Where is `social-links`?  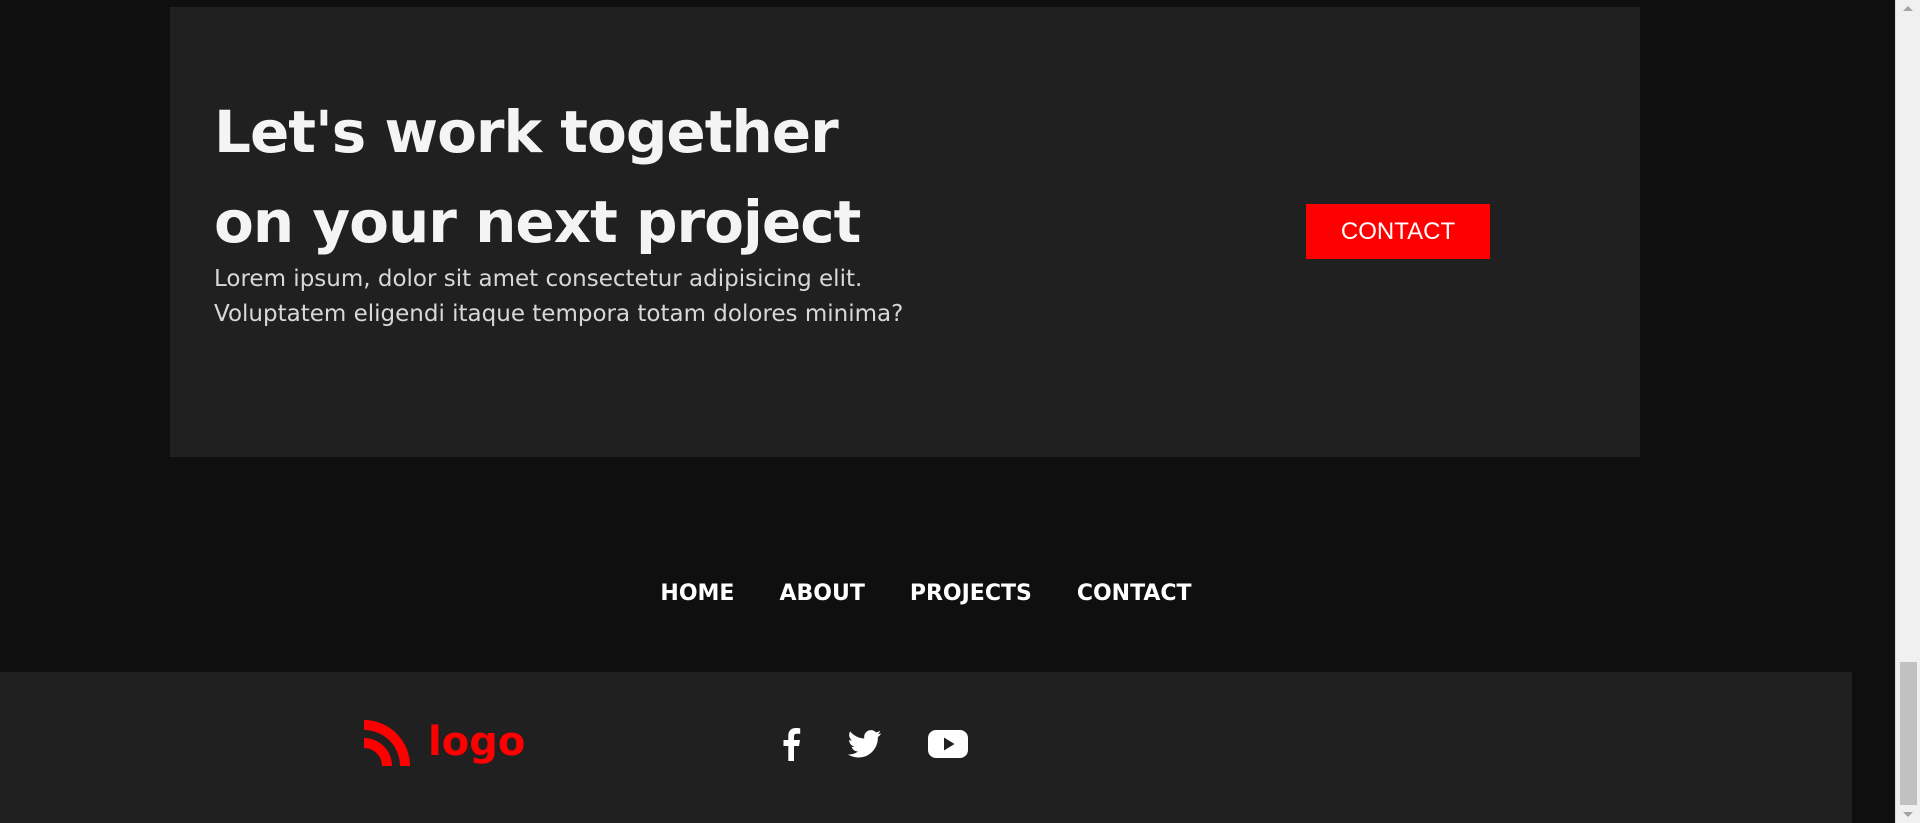 social-links is located at coordinates (874, 746).